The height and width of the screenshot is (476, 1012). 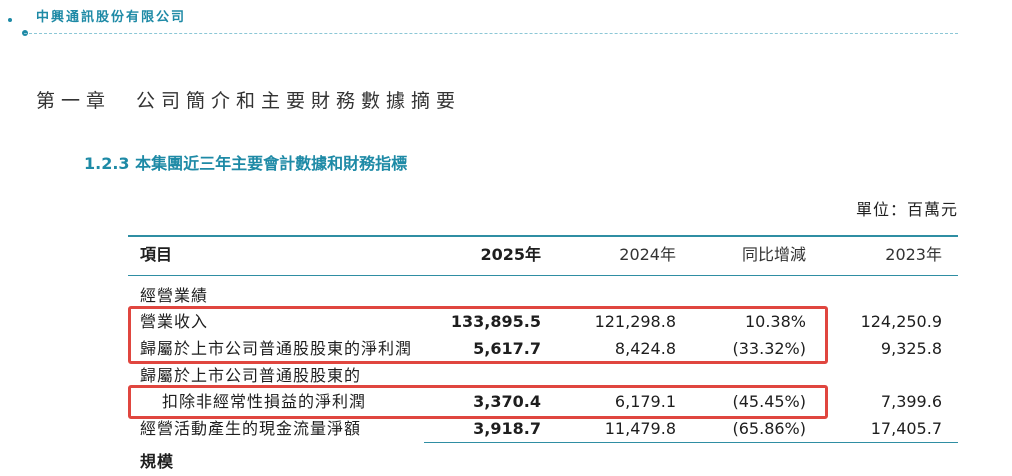 What do you see at coordinates (10, 20) in the screenshot?
I see `header-dot-decoration` at bounding box center [10, 20].